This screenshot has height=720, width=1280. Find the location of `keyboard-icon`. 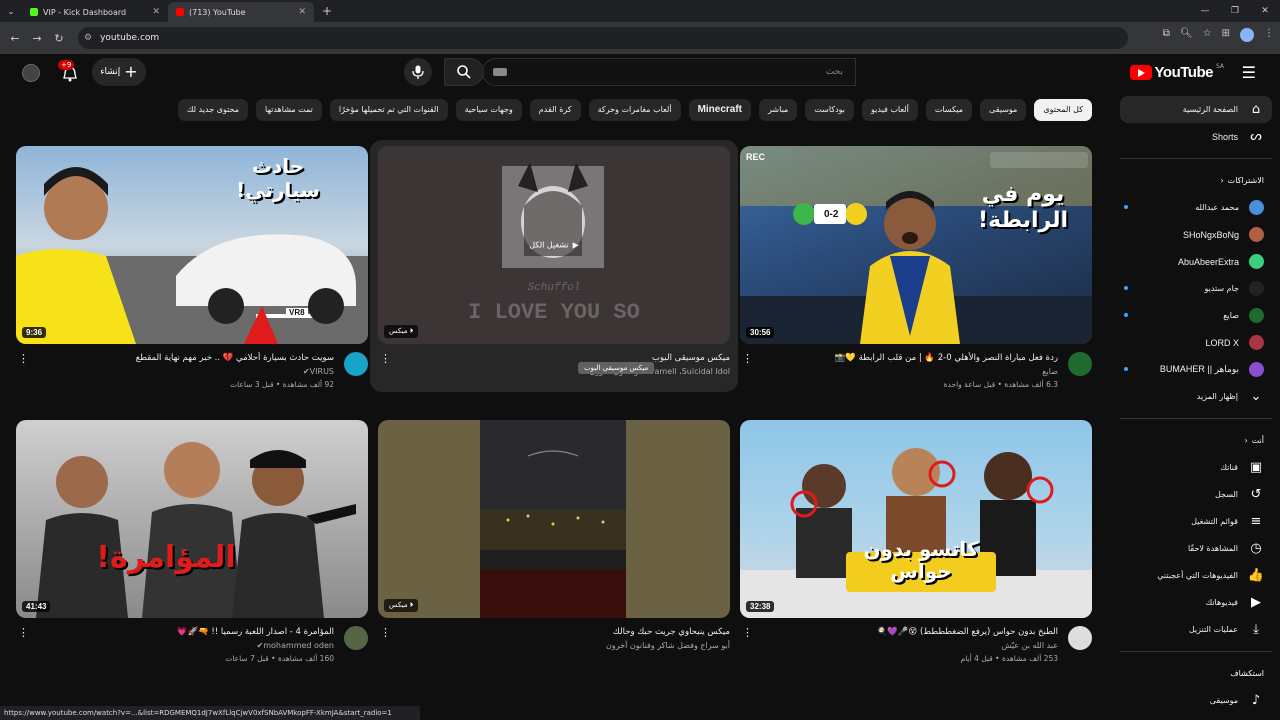

keyboard-icon is located at coordinates (500, 72).